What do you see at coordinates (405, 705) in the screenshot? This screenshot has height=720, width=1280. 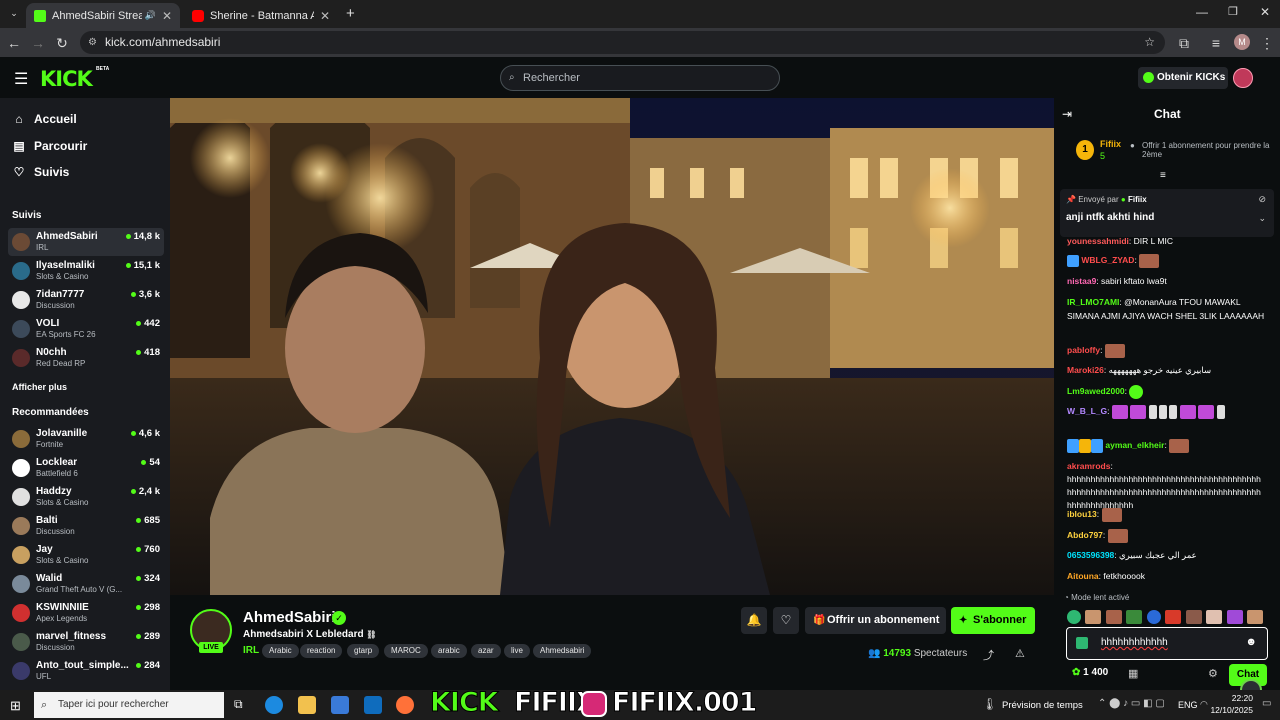 I see `firefox-icon` at bounding box center [405, 705].